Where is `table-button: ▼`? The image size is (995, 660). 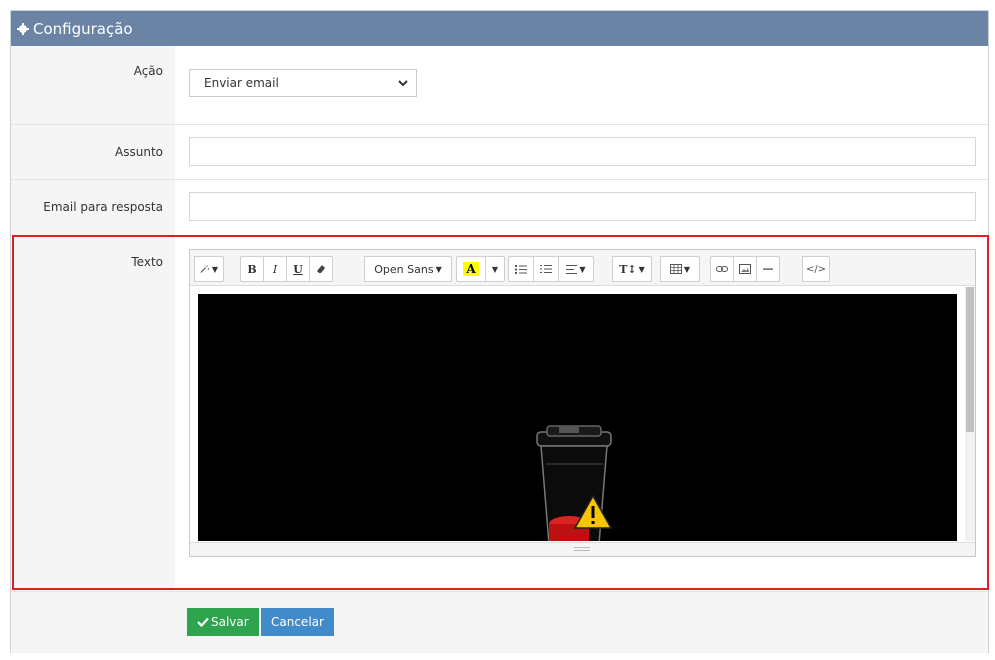 table-button: ▼ is located at coordinates (680, 269).